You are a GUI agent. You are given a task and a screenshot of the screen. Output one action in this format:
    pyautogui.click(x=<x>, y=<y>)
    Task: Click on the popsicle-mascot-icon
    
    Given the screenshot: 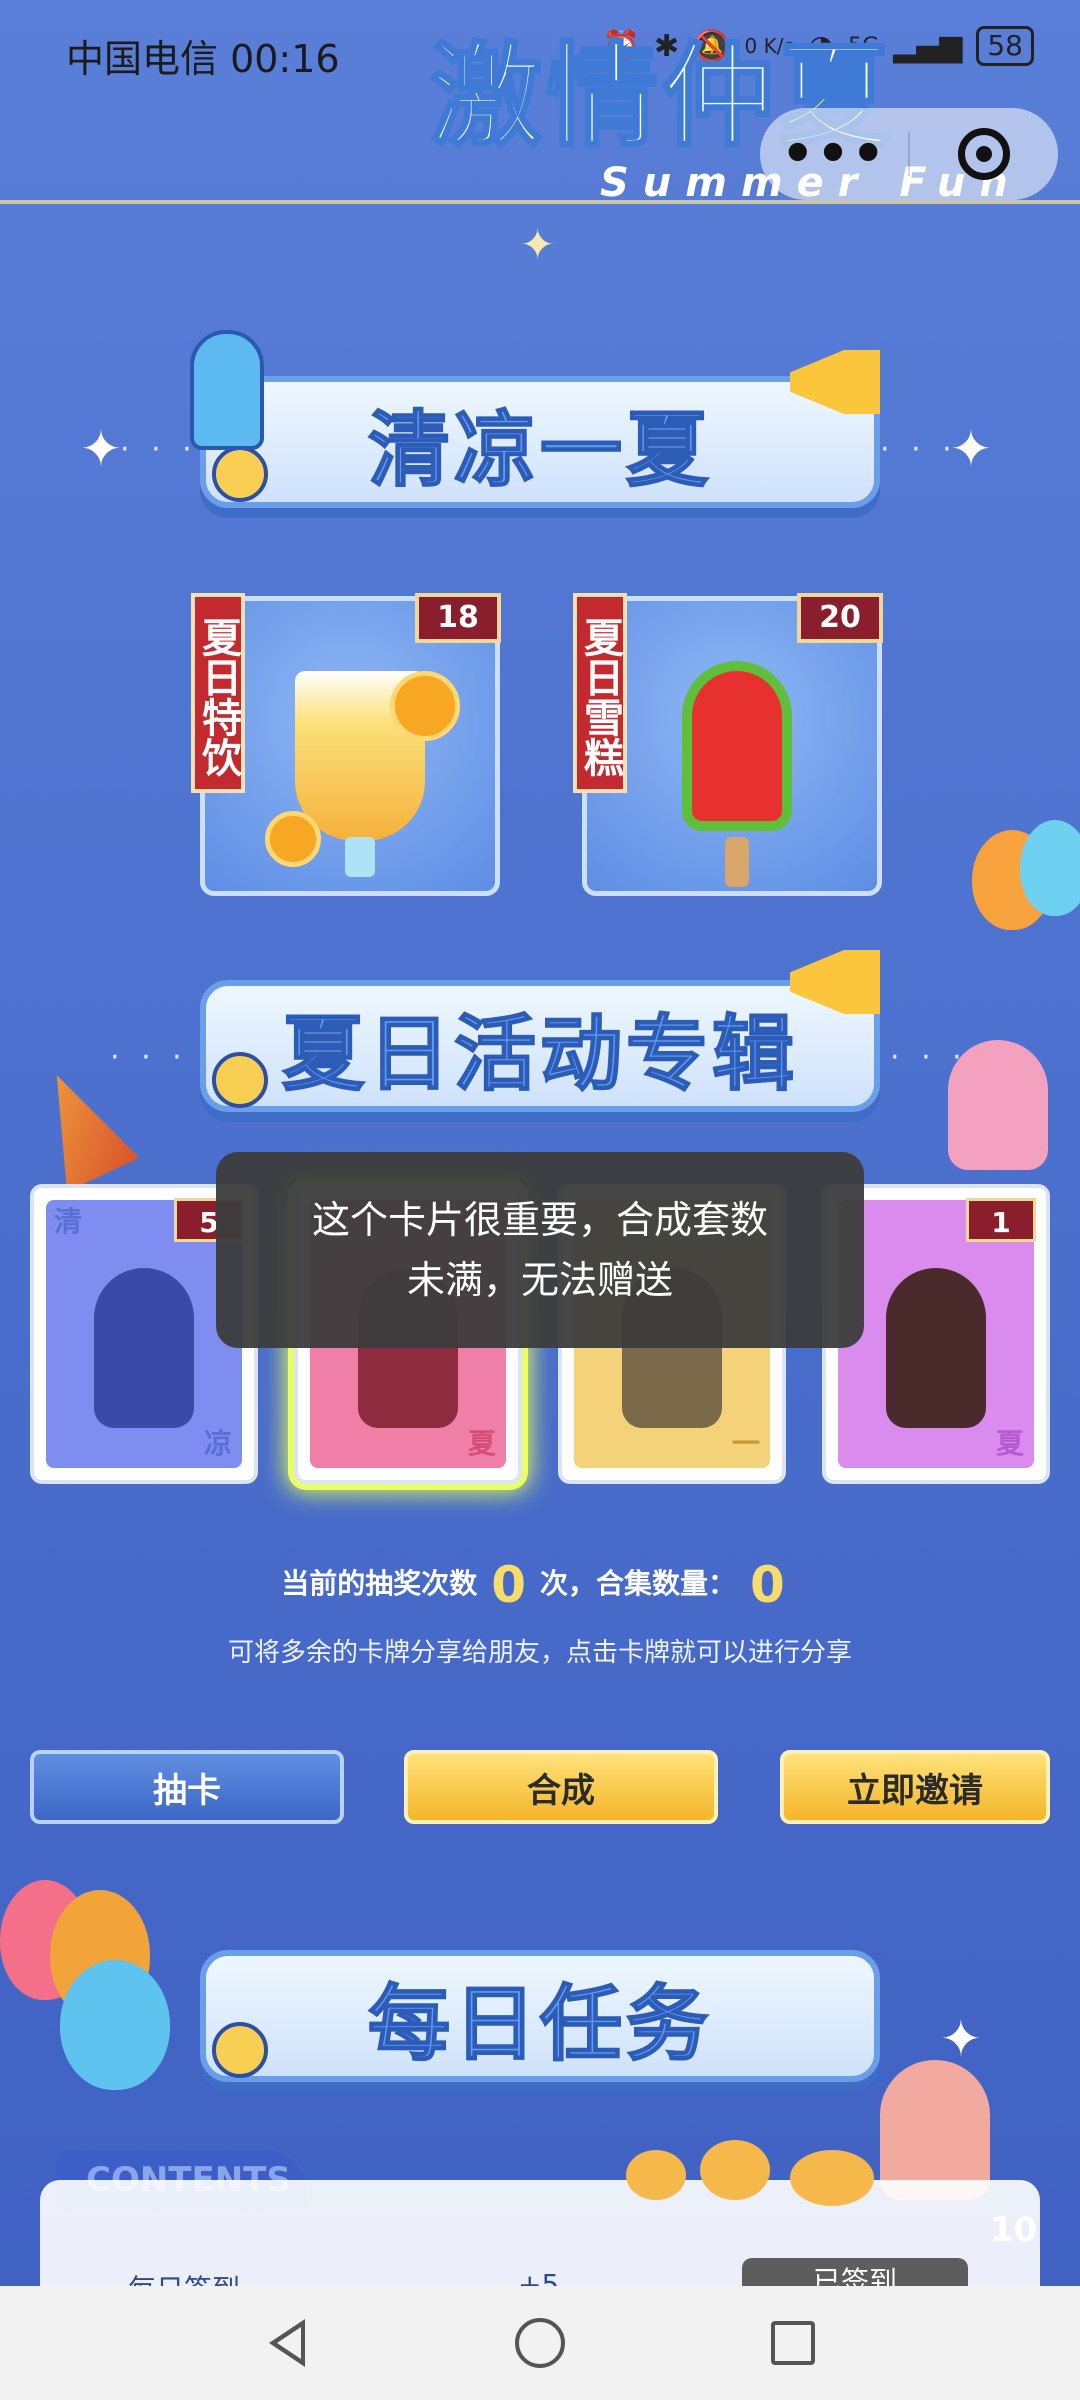 What is the action you would take?
    pyautogui.click(x=227, y=390)
    